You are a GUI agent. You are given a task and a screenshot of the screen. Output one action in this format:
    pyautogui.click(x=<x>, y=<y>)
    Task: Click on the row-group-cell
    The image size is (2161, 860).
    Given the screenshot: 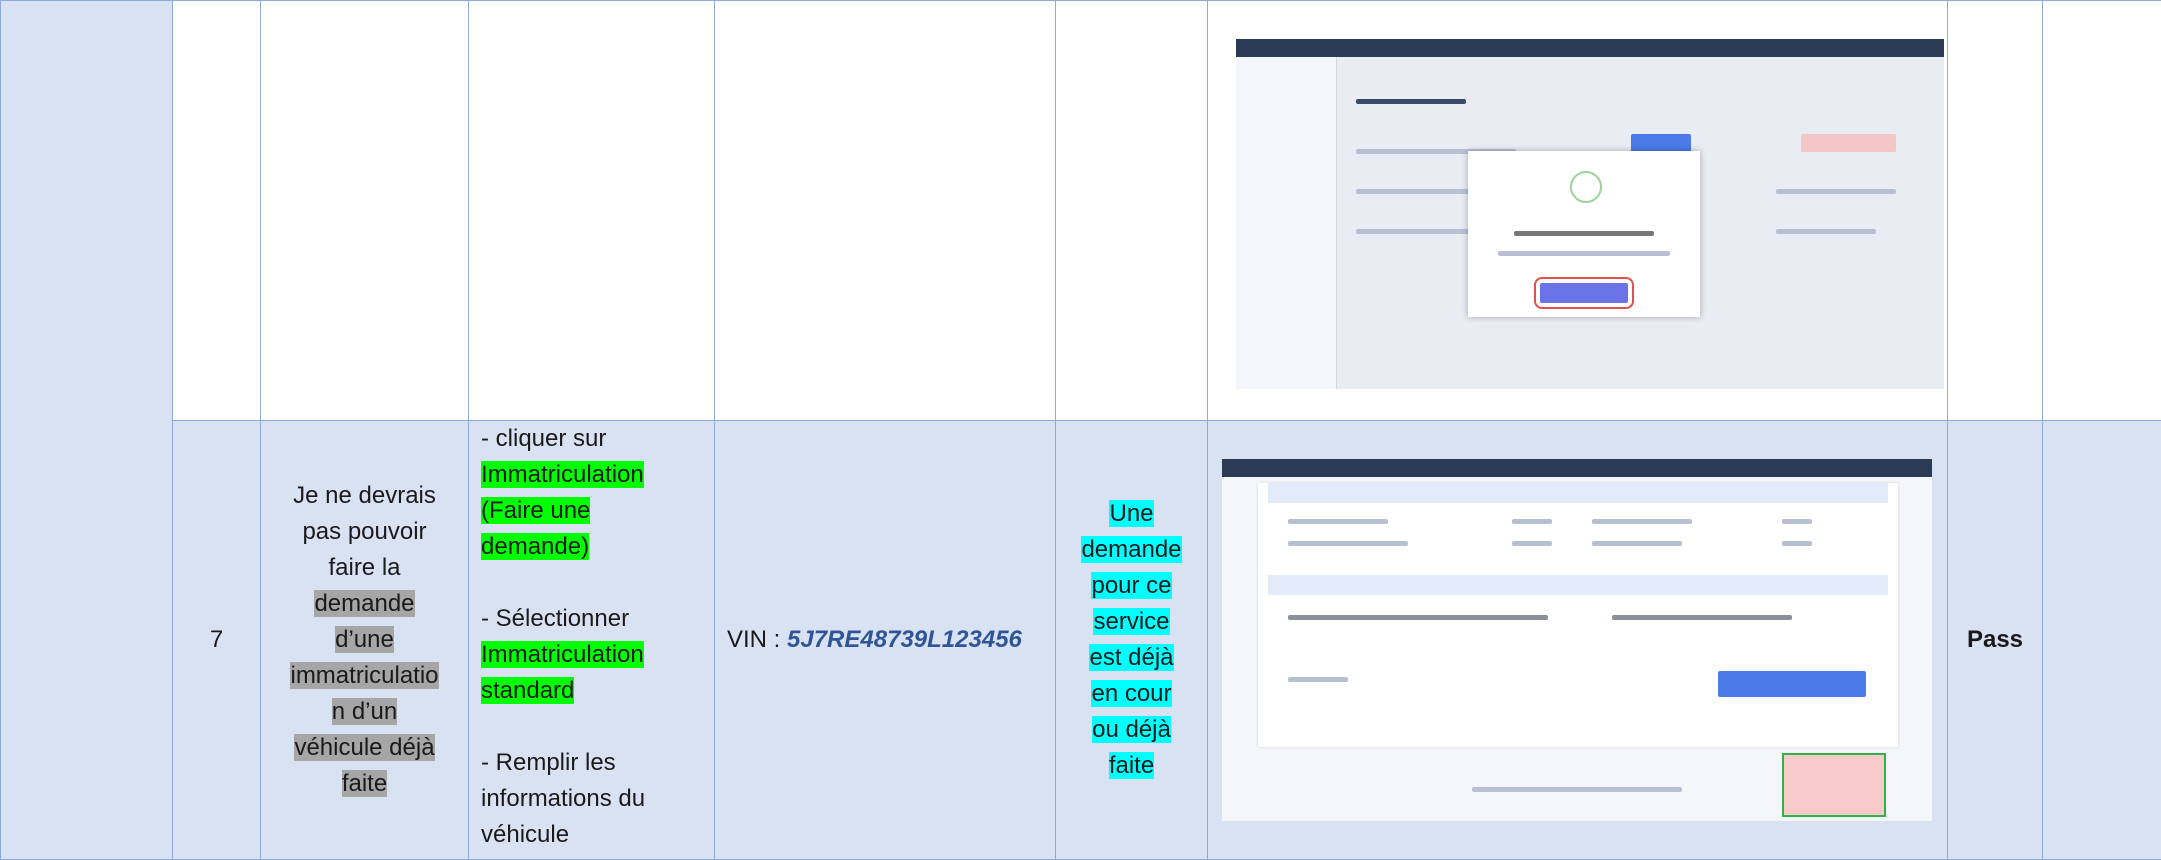 What is the action you would take?
    pyautogui.click(x=86, y=430)
    